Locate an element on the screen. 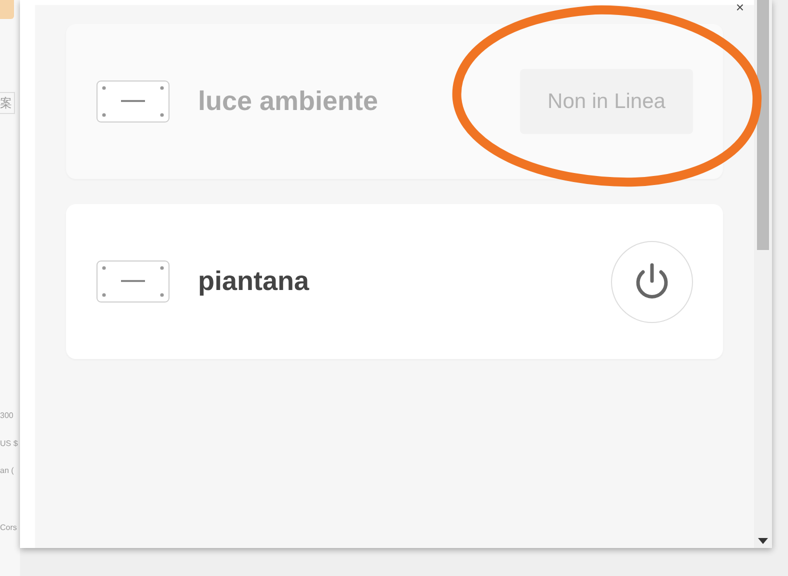 The image size is (788, 576). page-text: 案 is located at coordinates (7, 103).